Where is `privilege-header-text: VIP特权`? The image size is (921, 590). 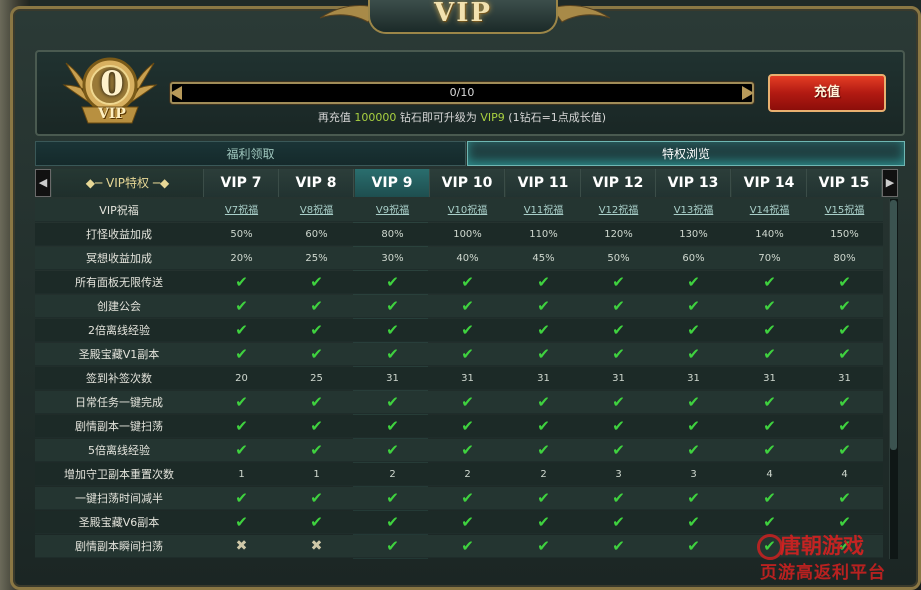 privilege-header-text: VIP特权 is located at coordinates (127, 183).